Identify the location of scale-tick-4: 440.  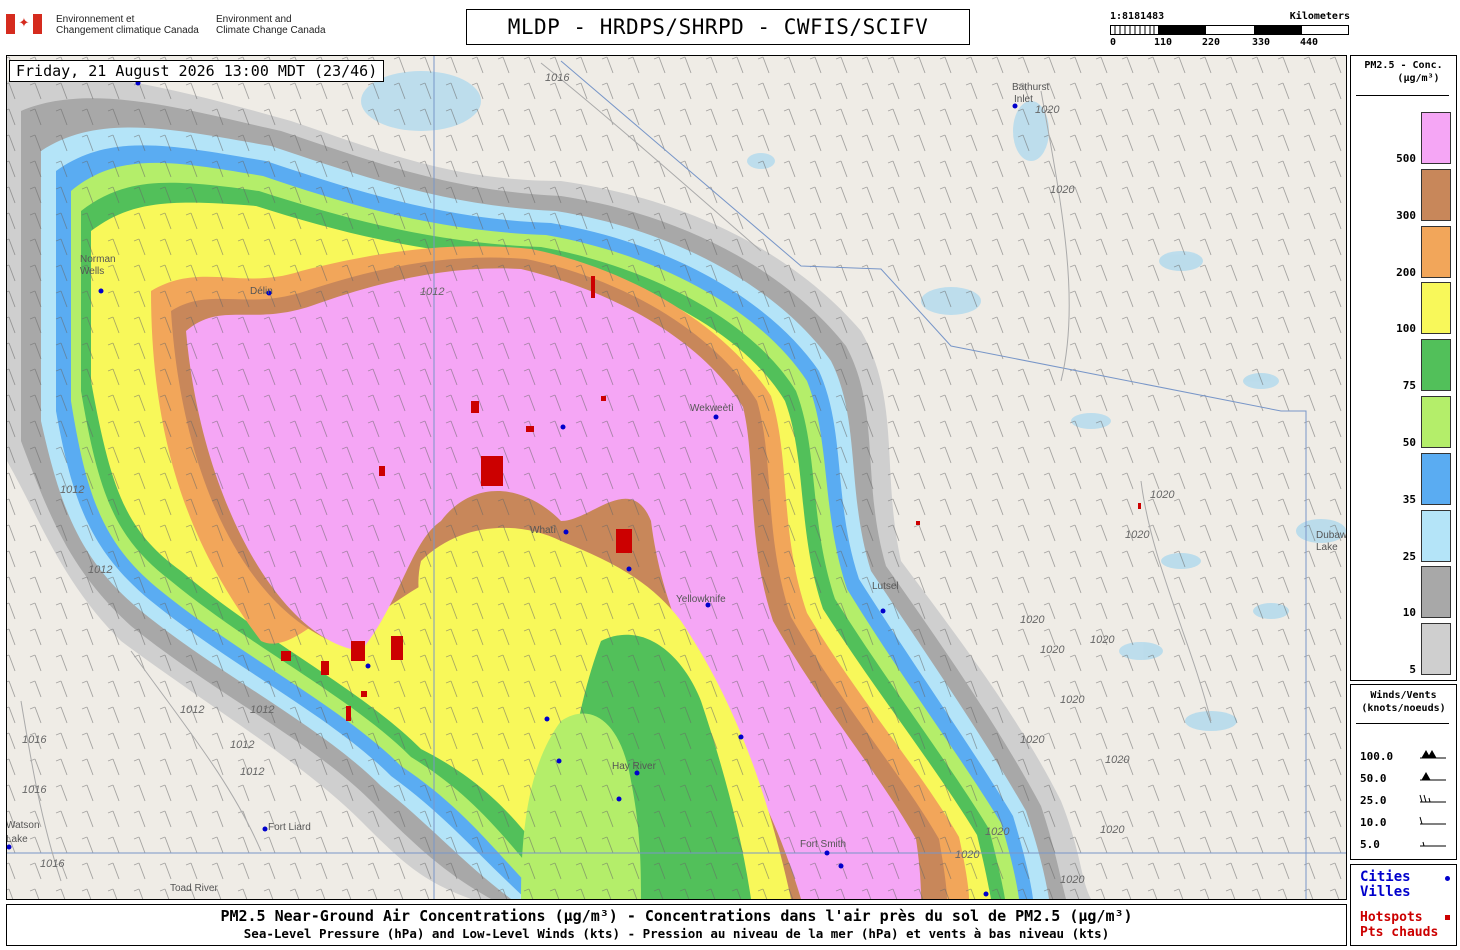
(1309, 42).